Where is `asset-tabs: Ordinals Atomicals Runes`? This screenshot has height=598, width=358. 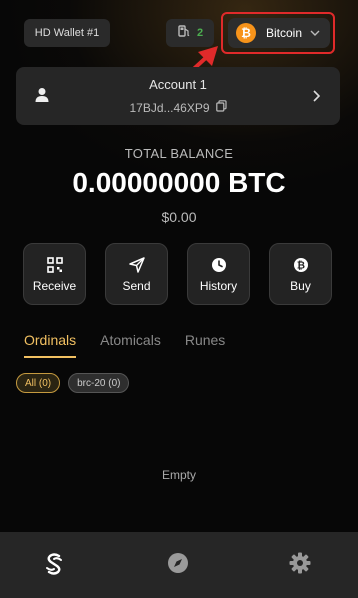 asset-tabs: Ordinals Atomicals Runes is located at coordinates (124, 345).